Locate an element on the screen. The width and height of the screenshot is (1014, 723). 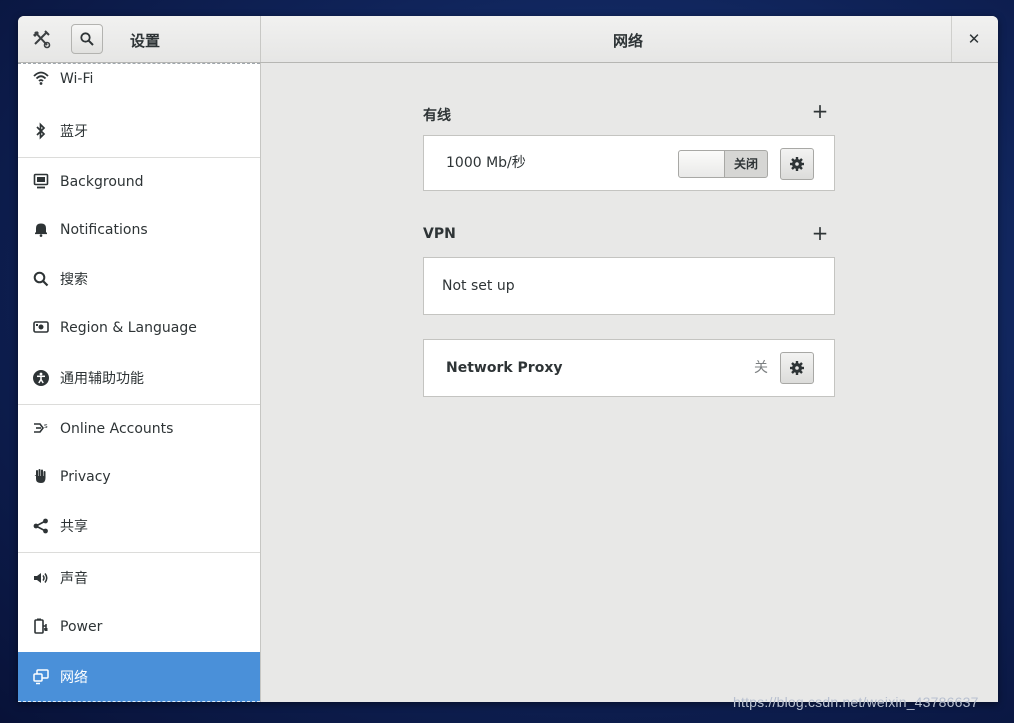
power-icon is located at coordinates (41, 626).